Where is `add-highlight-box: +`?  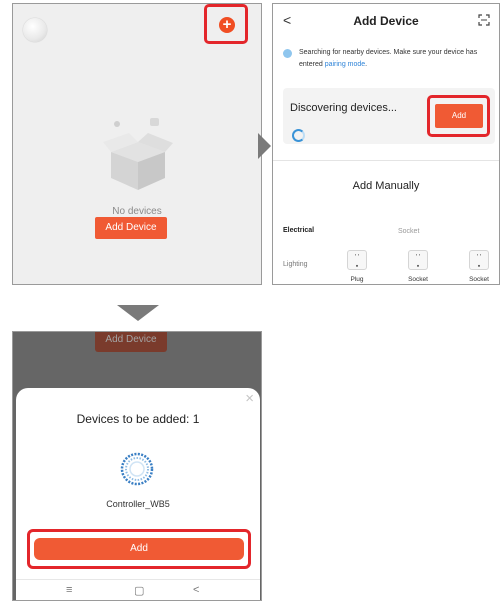
add-highlight-box: + is located at coordinates (226, 24).